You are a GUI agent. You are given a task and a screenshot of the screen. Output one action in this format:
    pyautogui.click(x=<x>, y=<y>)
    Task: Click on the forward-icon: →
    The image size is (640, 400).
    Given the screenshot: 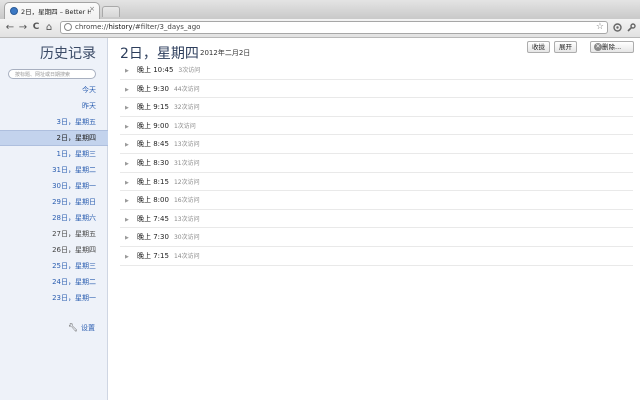 What is the action you would take?
    pyautogui.click(x=23, y=27)
    